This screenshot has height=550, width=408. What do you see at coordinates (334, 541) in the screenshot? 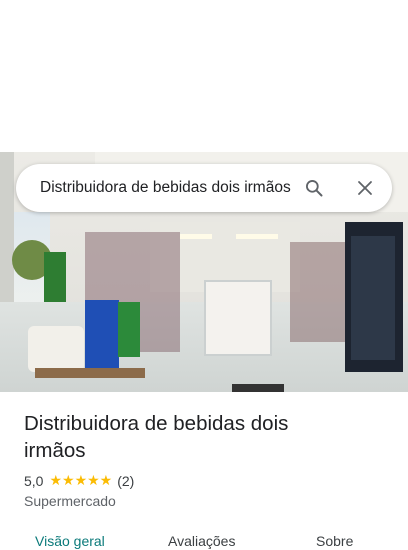
I see `tab-about: Sobre` at bounding box center [334, 541].